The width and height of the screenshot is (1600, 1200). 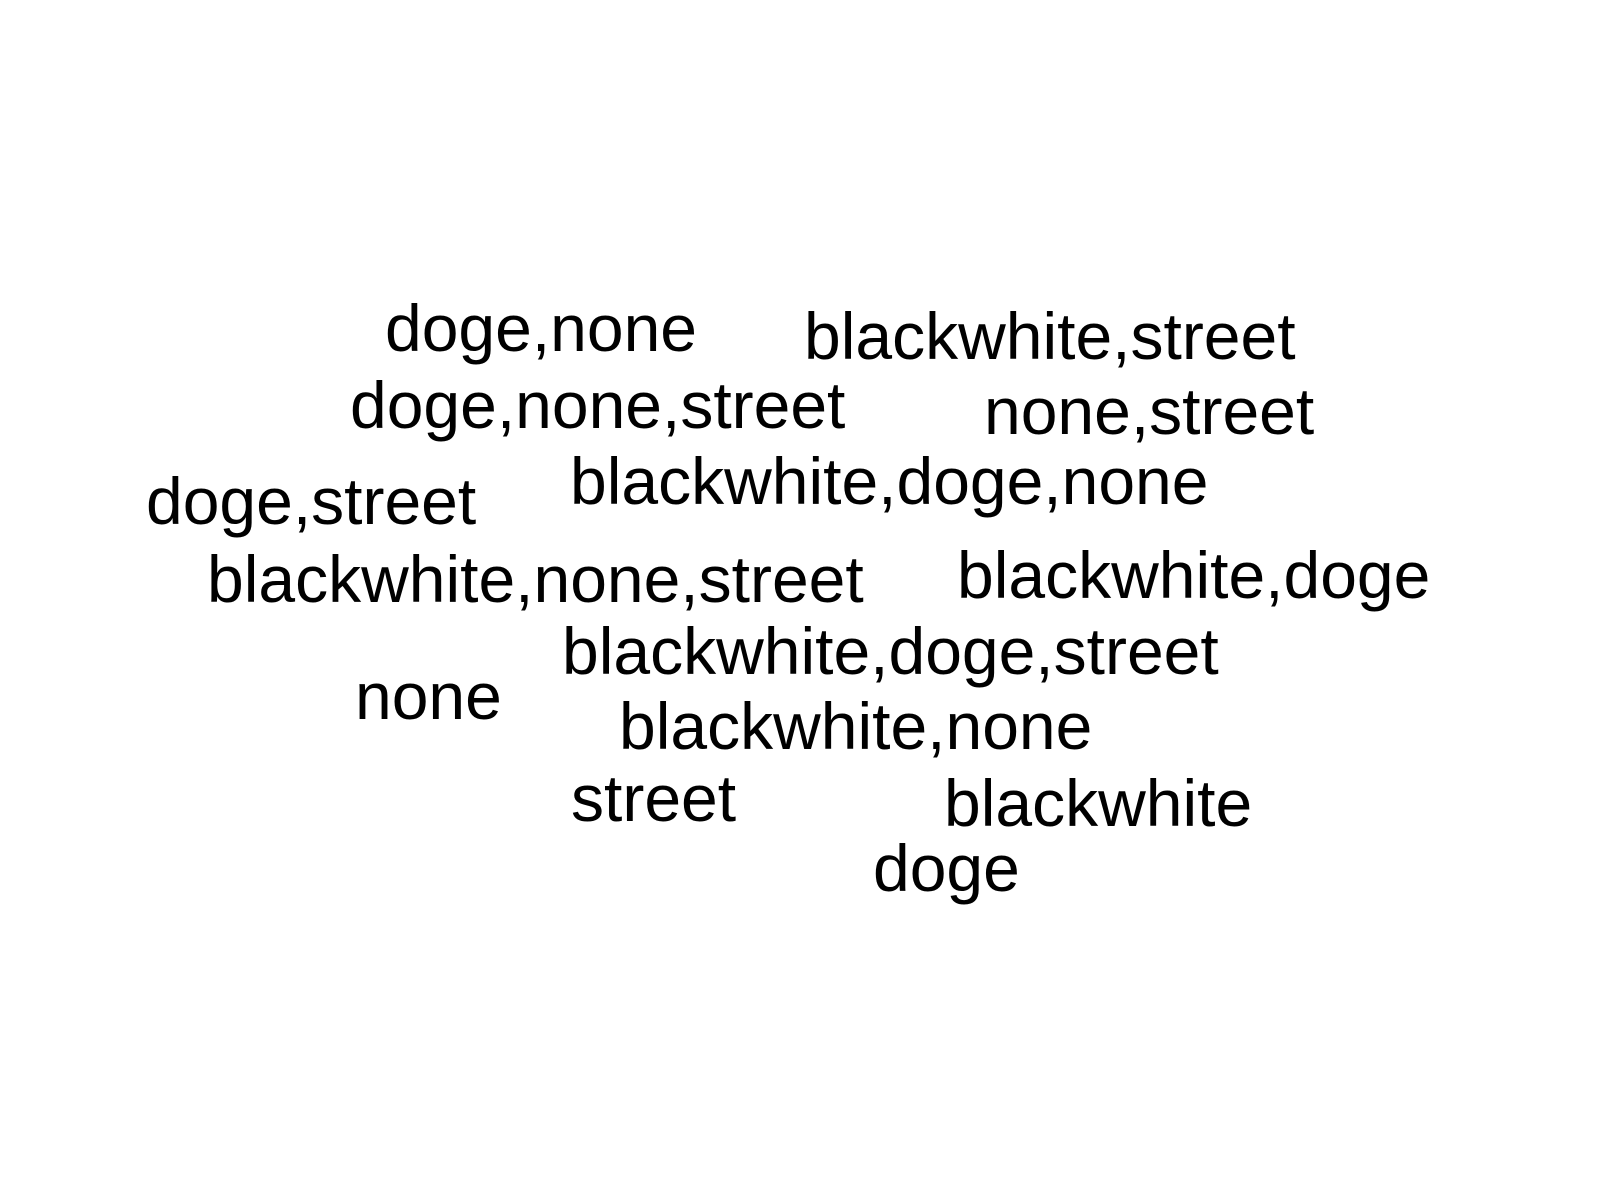 I want to click on word-street: street, so click(x=654, y=798).